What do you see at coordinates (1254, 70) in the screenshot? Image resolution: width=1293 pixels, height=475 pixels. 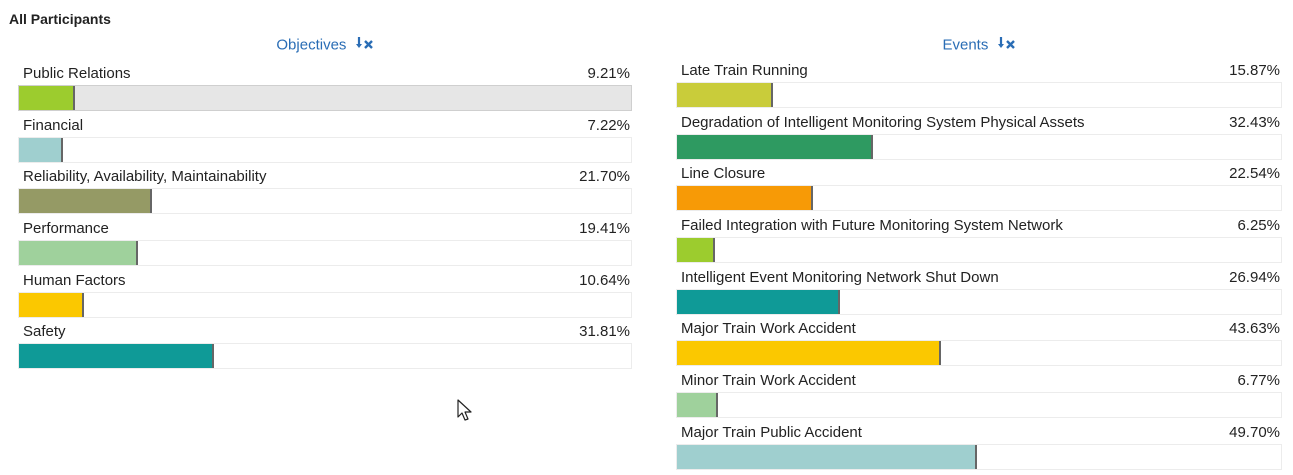 I see `events-row-value: 15.87%` at bounding box center [1254, 70].